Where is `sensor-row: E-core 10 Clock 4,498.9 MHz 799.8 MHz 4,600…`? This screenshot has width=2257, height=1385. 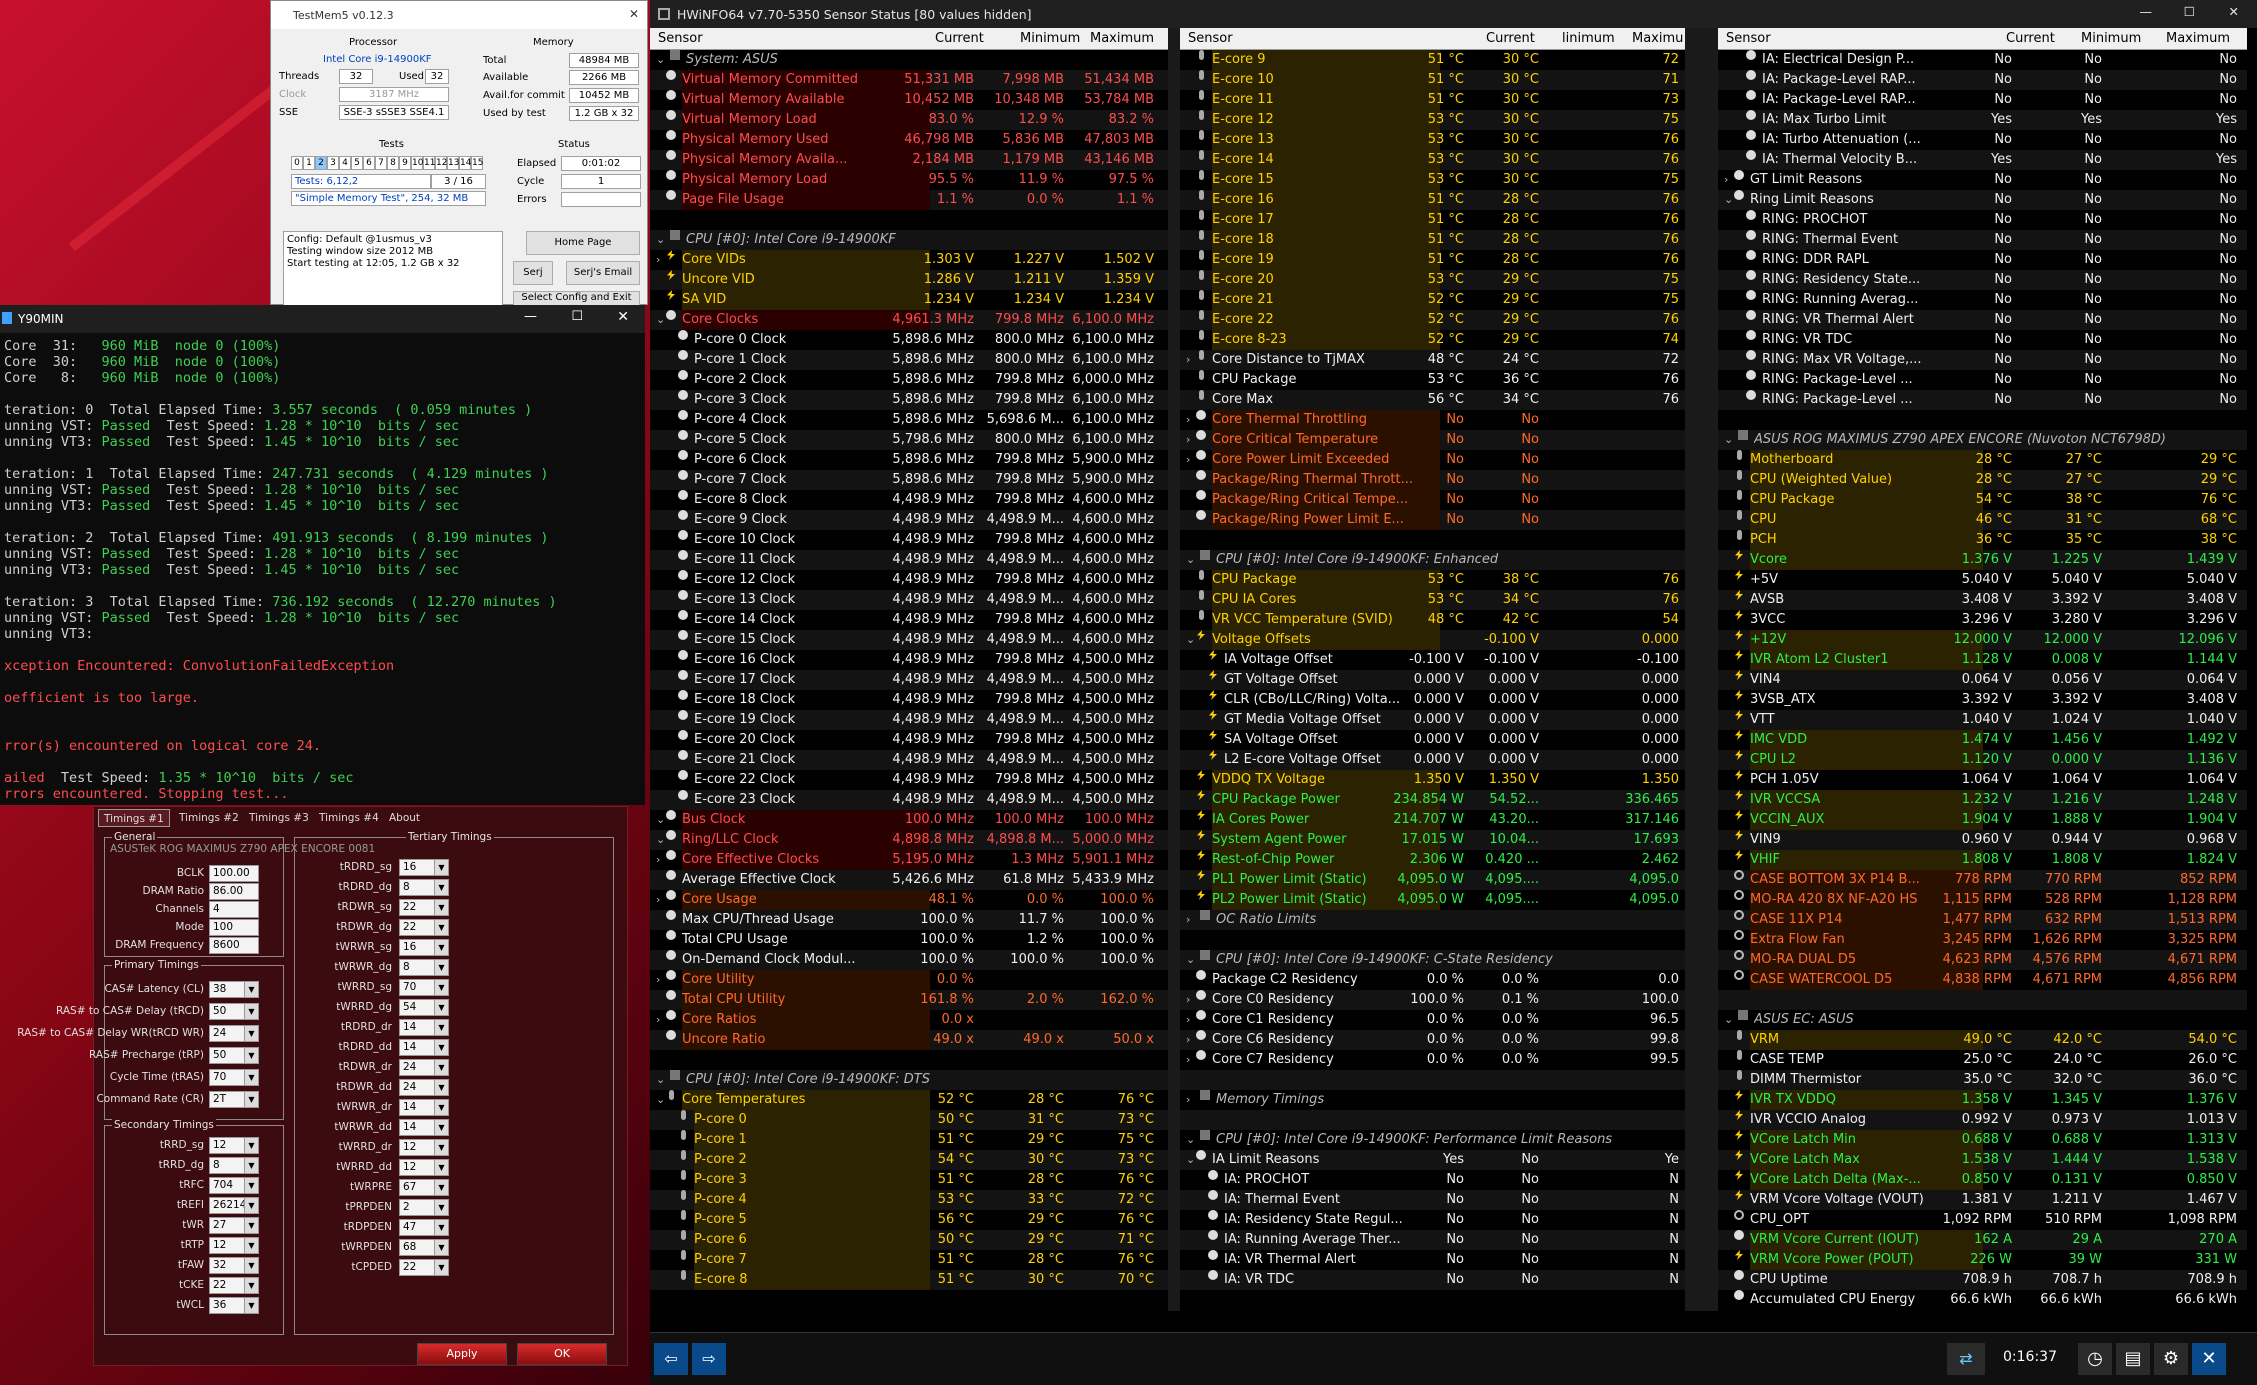 sensor-row: E-core 10 Clock 4,498.9 MHz 799.8 MHz 4,600… is located at coordinates (909, 540).